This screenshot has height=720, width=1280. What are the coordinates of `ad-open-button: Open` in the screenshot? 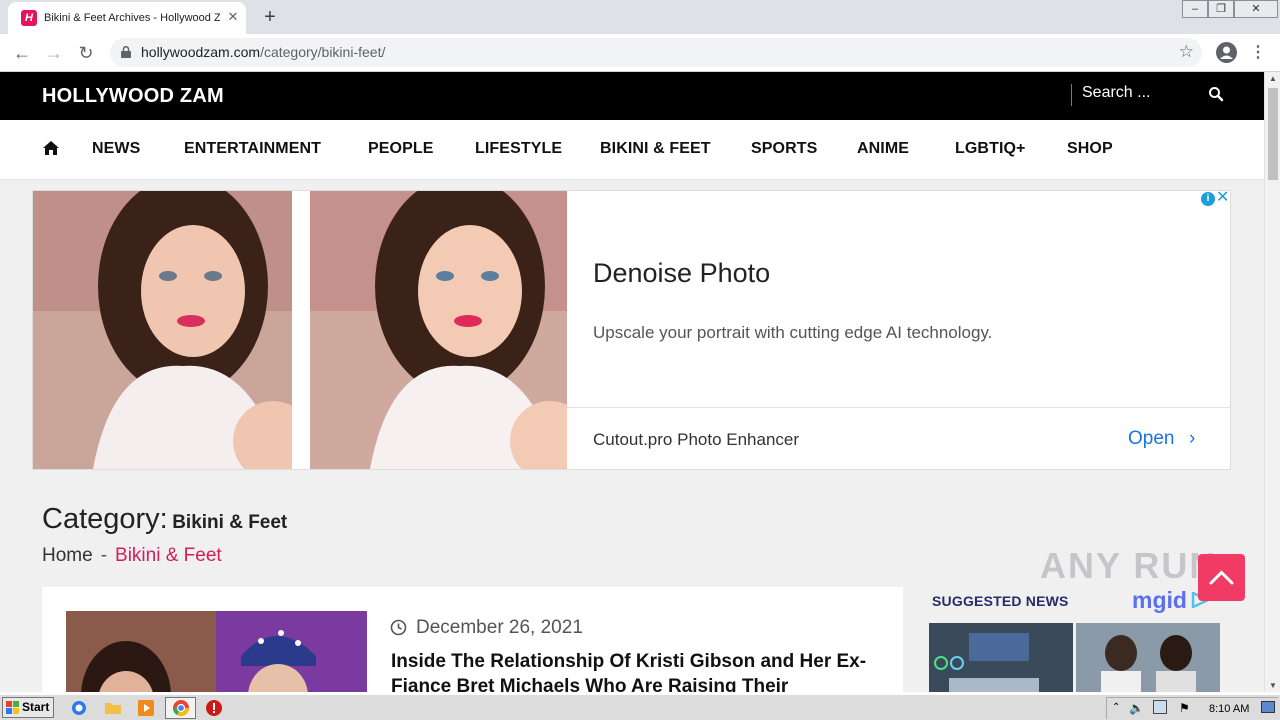 It's located at (1151, 439).